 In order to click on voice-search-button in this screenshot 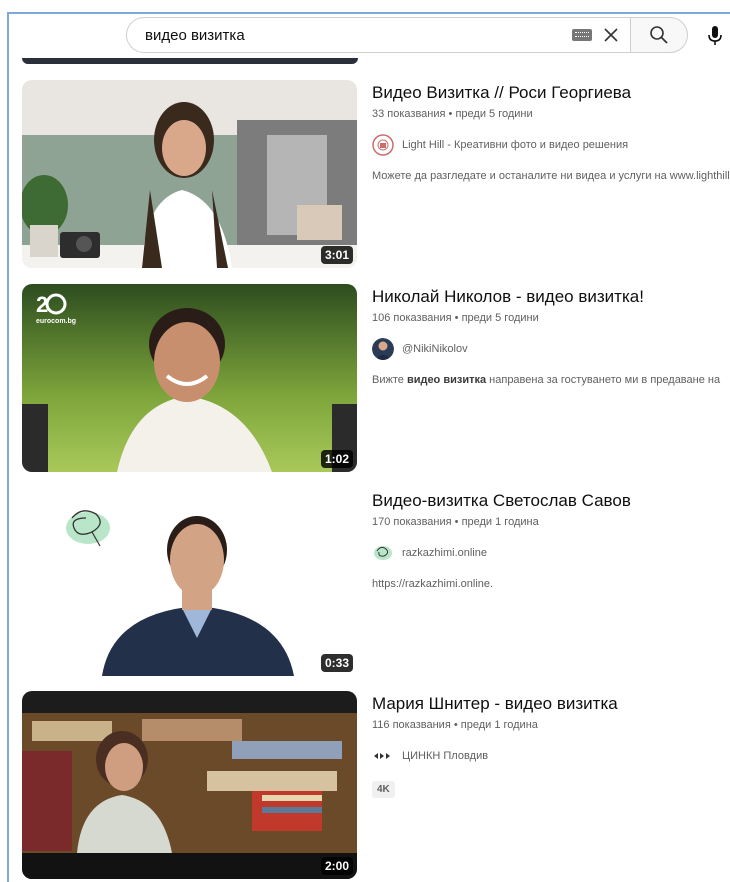, I will do `click(715, 36)`.